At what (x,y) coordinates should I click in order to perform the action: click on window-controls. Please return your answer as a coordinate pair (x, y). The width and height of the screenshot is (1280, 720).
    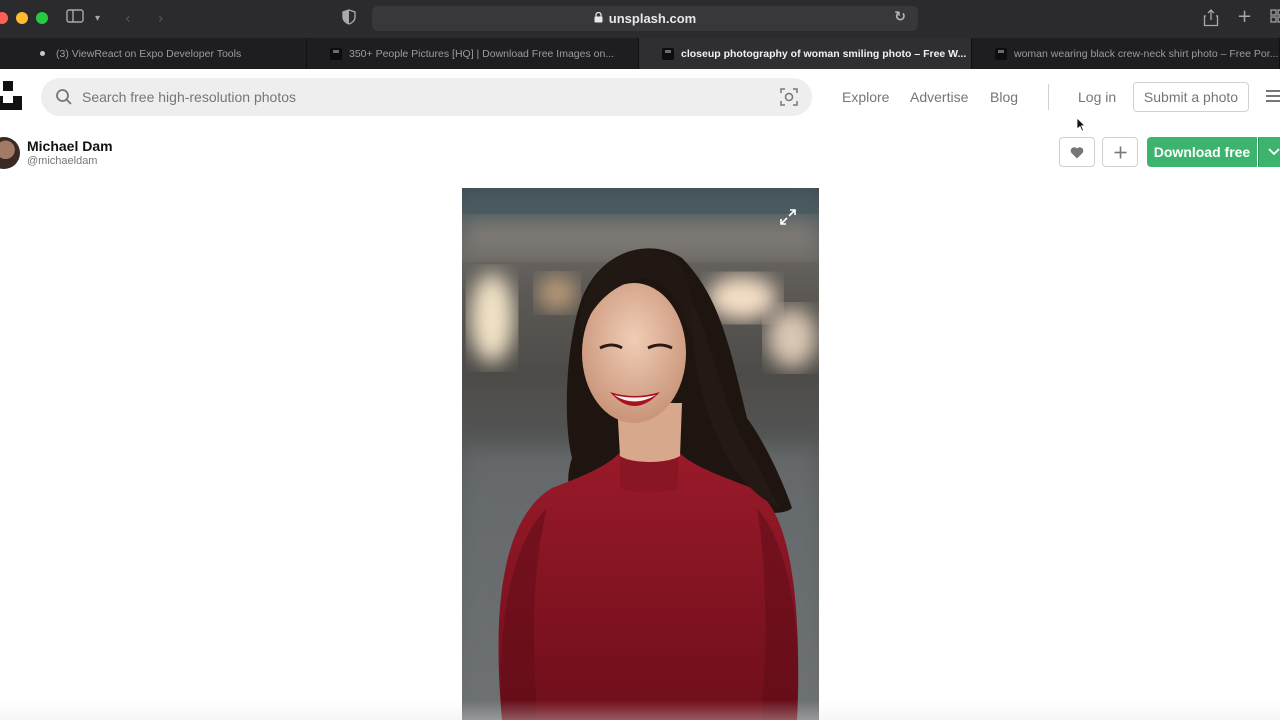
    Looking at the image, I should click on (24, 18).